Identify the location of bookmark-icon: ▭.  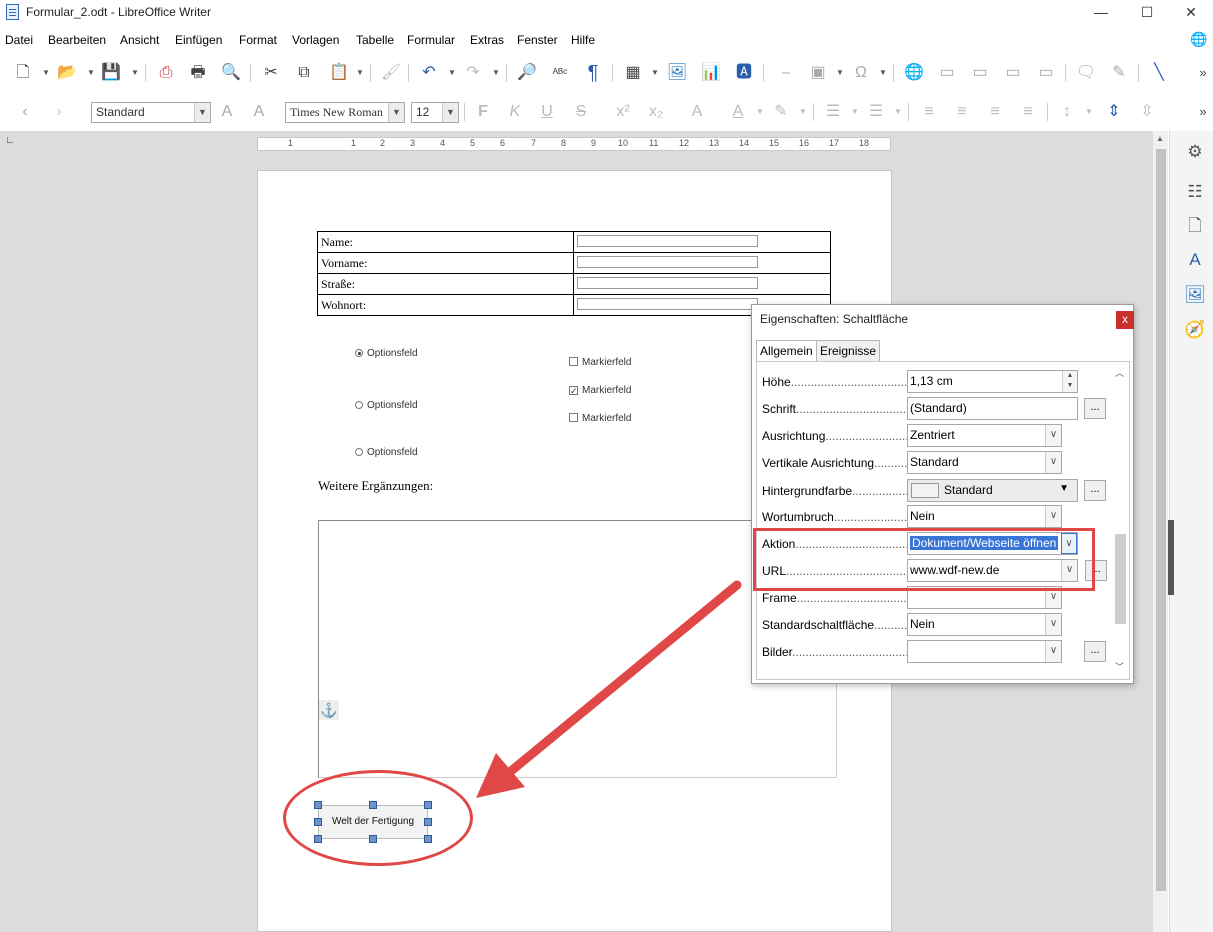
(1013, 73).